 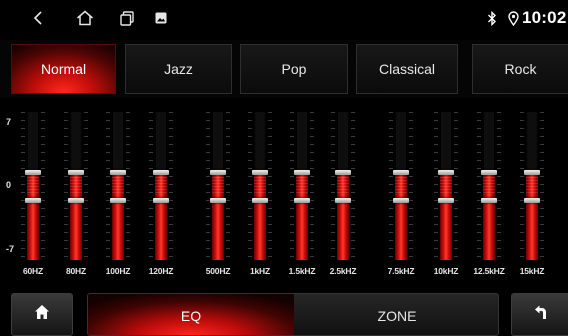 What do you see at coordinates (76, 271) in the screenshot?
I see `frequency-label: 80HZ` at bounding box center [76, 271].